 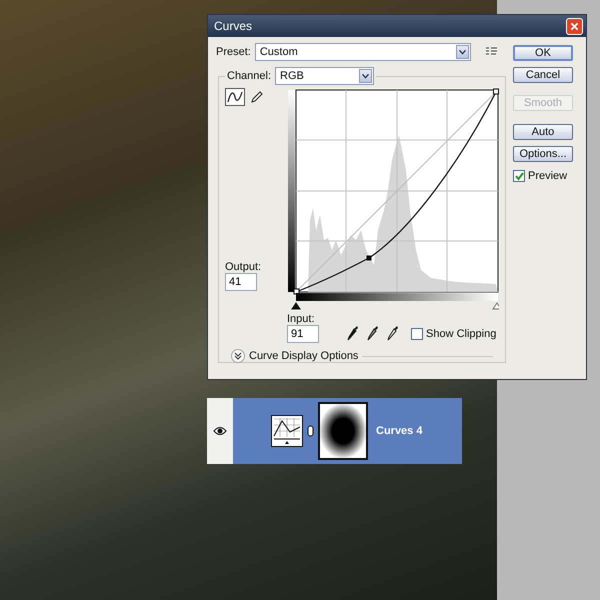 What do you see at coordinates (548, 176) in the screenshot?
I see `checkbox-label: Preview` at bounding box center [548, 176].